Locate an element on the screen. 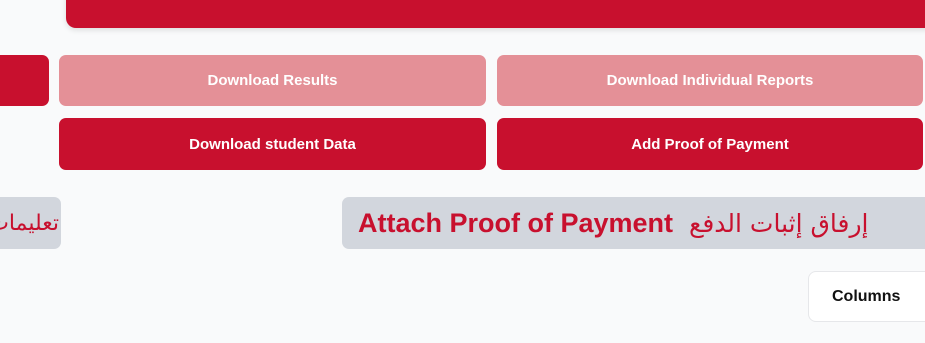 This screenshot has height=343, width=925. download-individual-reports-button: Download Individual Reports is located at coordinates (710, 80).